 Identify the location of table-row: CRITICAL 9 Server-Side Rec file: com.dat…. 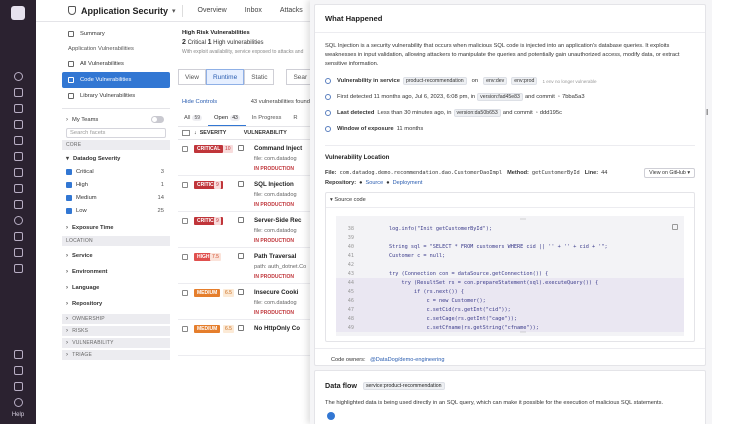
(244, 230).